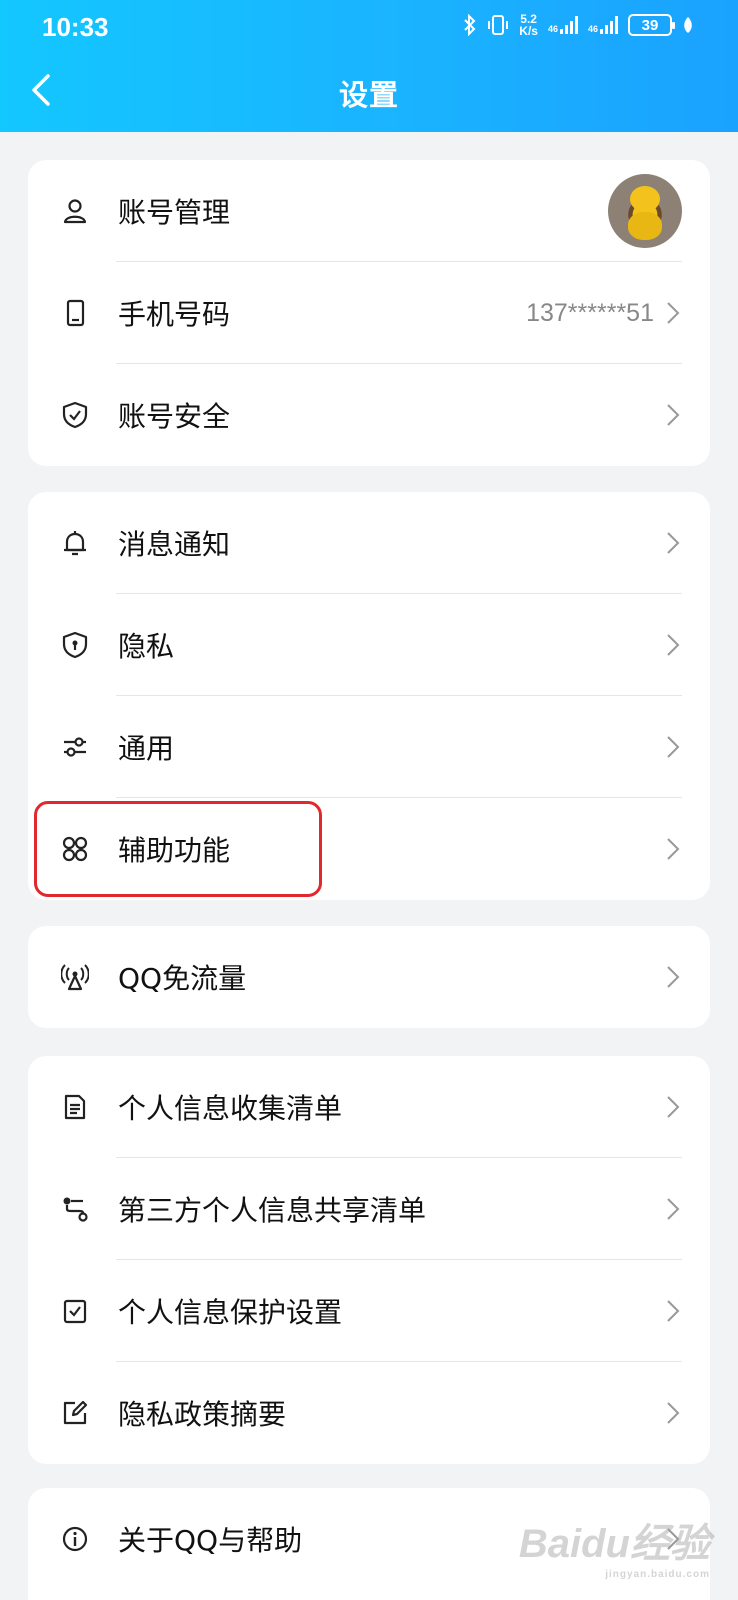 This screenshot has height=1600, width=738. What do you see at coordinates (75, 1209) in the screenshot?
I see `share-icon` at bounding box center [75, 1209].